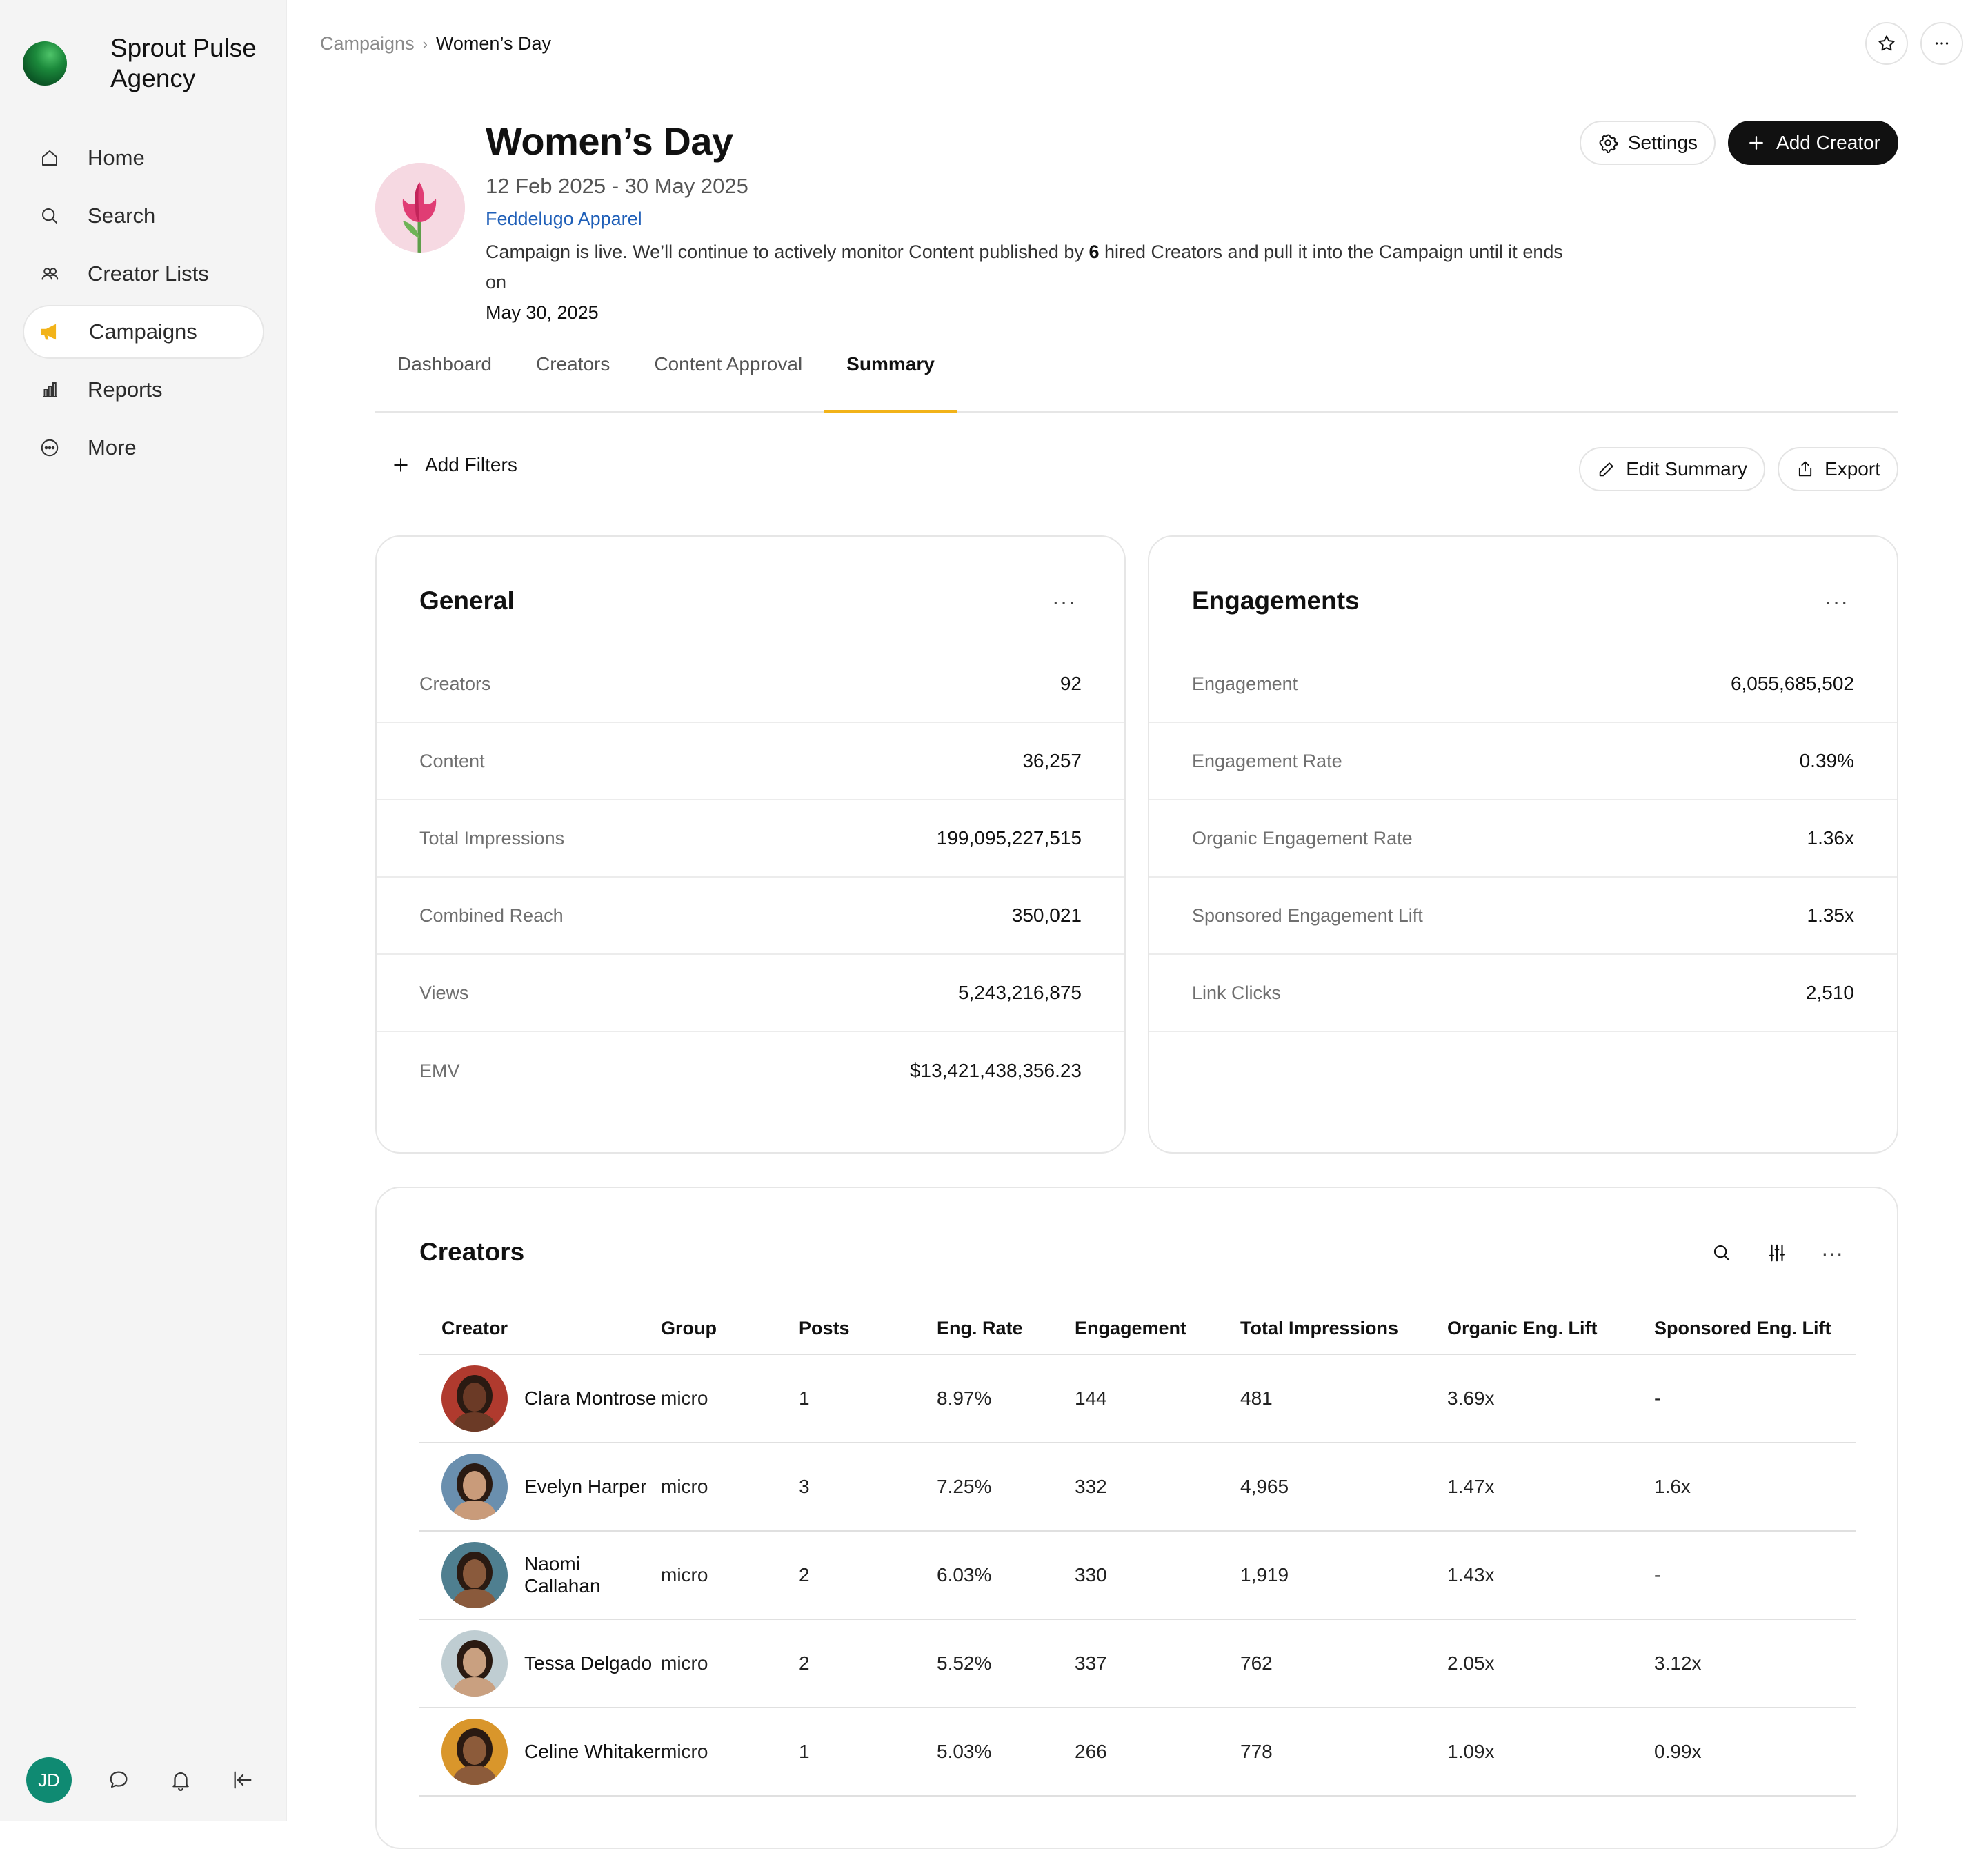 Image resolution: width=1988 pixels, height=1849 pixels. Describe the element at coordinates (1755, 1487) in the screenshot. I see `sponsored-lift-cell: 1.6x` at that location.